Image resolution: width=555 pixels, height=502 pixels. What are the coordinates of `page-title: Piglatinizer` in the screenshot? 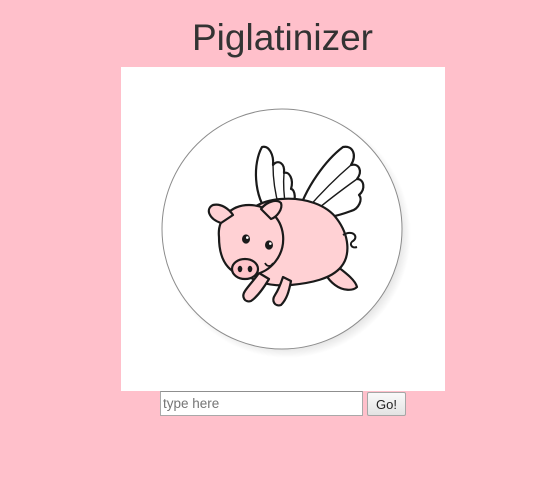 It's located at (282, 37).